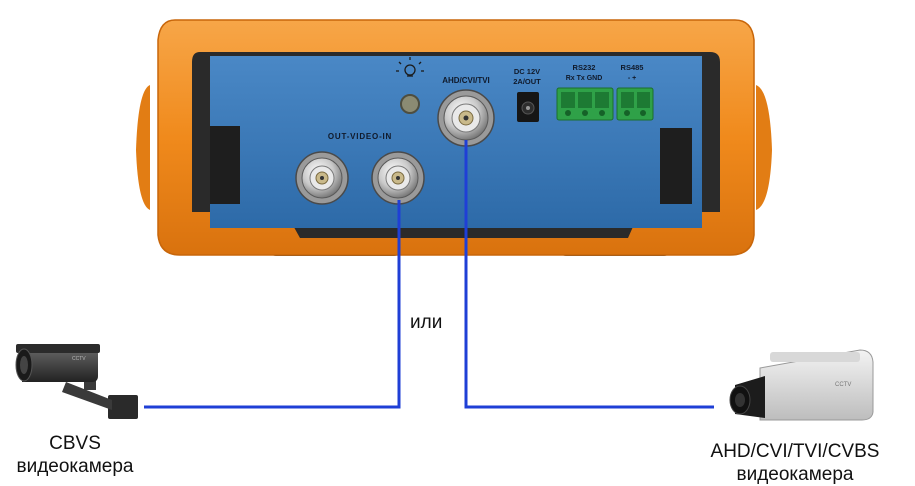 This screenshot has height=486, width=915. I want to click on bnc-connector-video-in, so click(398, 178).